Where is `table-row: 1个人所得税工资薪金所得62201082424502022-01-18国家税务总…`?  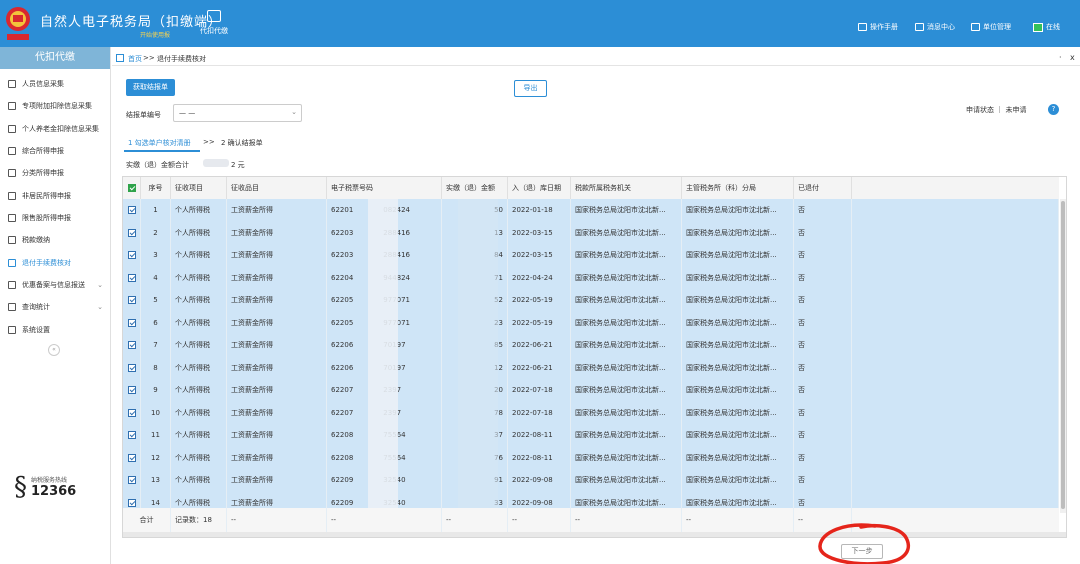
table-row: 1个人所得税工资薪金所得62201082424502022-01-18国家税务总… is located at coordinates (591, 210).